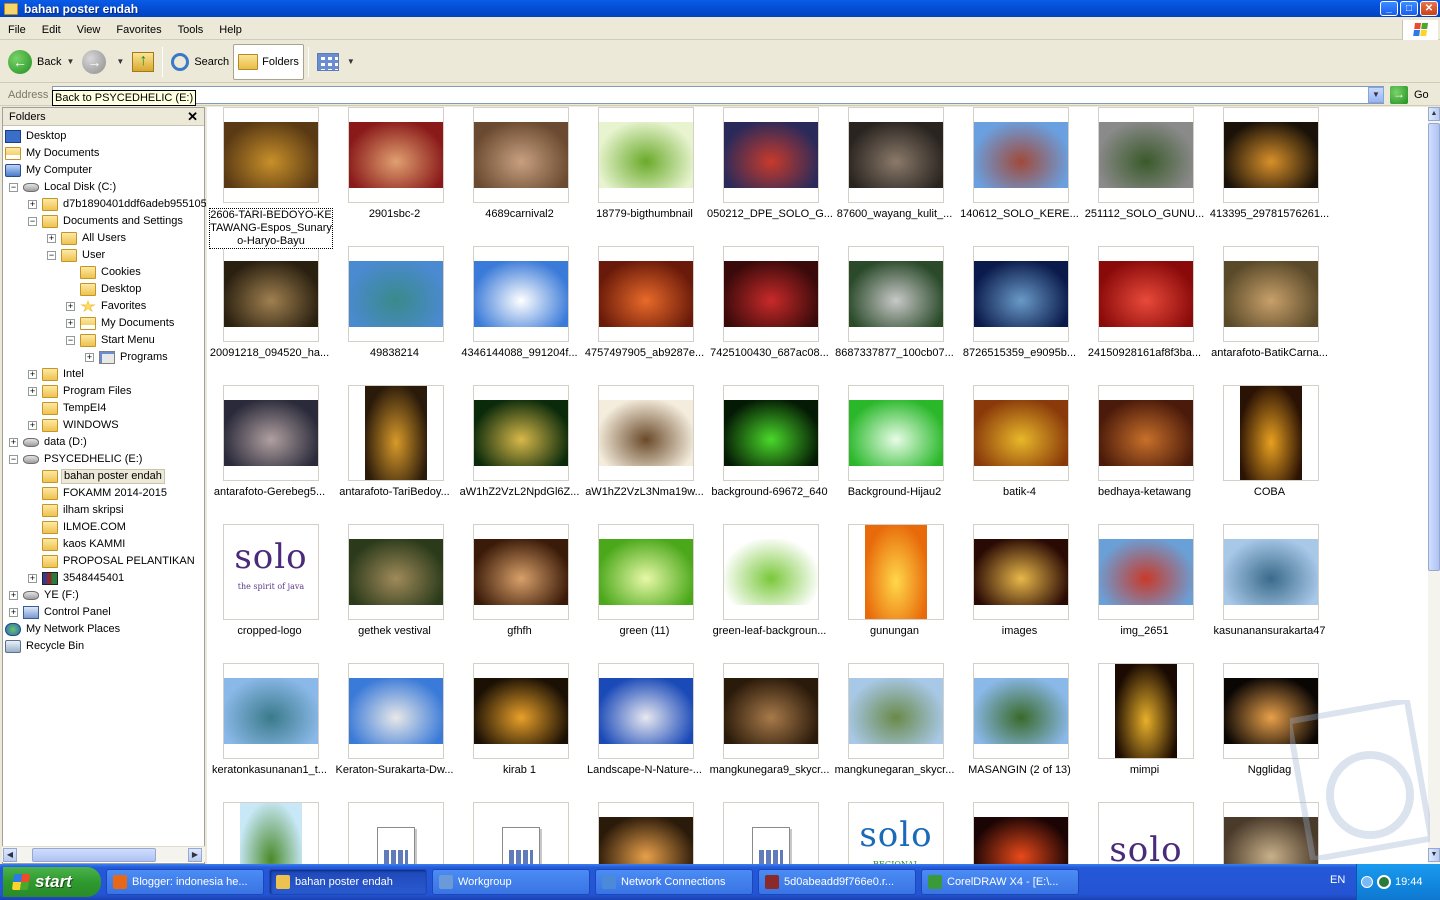  I want to click on menu-view: View, so click(89, 30).